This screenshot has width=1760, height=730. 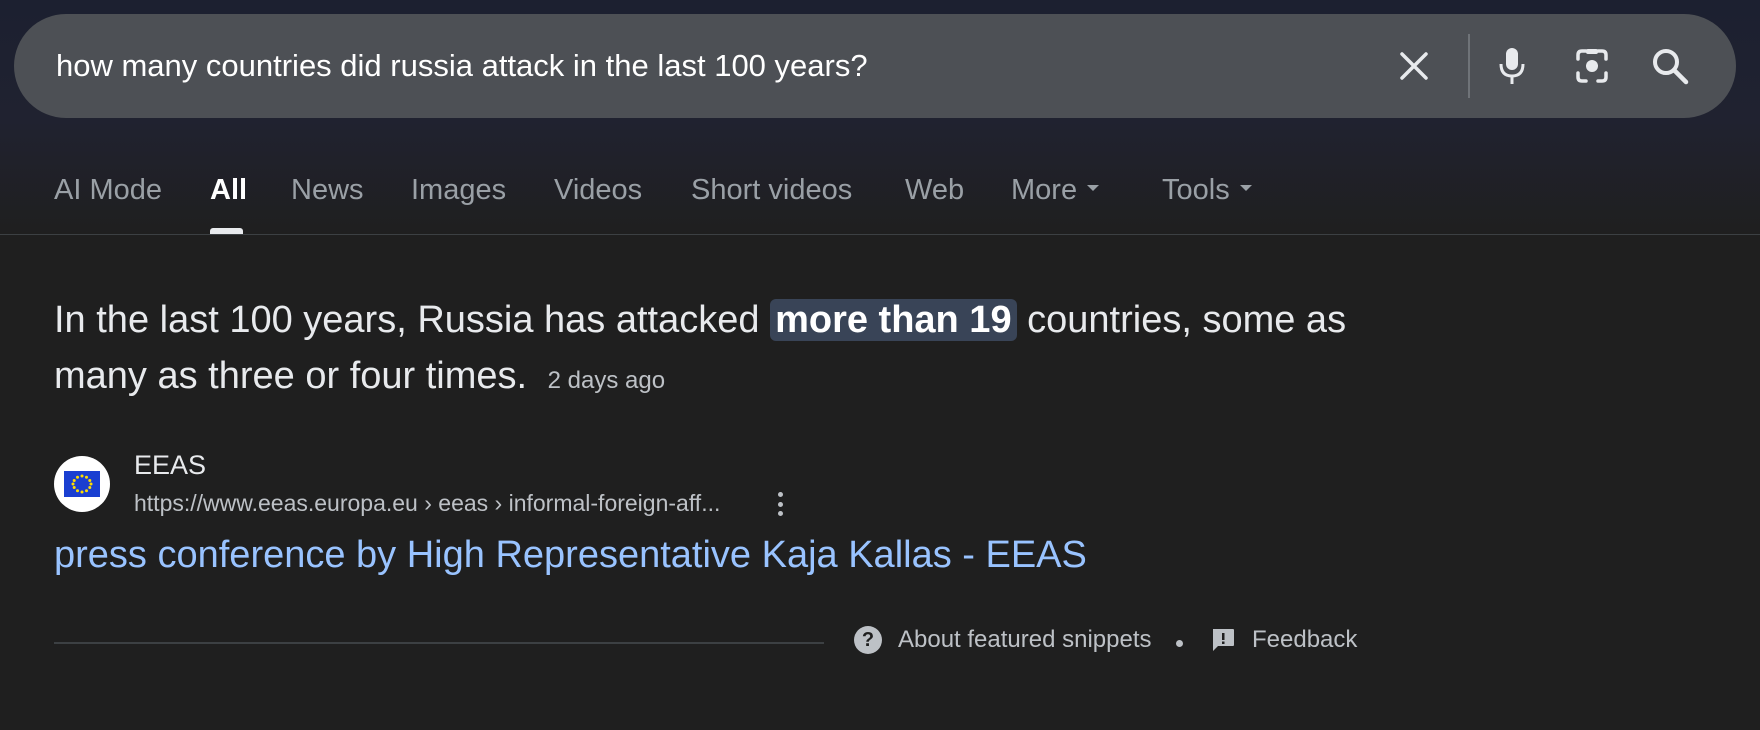 I want to click on tab-images: Images, so click(x=458, y=190).